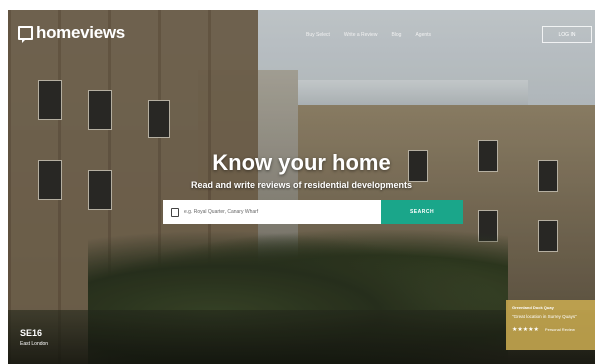 This screenshot has height=364, width=595. What do you see at coordinates (318, 35) in the screenshot?
I see `nav-buy-select: Buy Select` at bounding box center [318, 35].